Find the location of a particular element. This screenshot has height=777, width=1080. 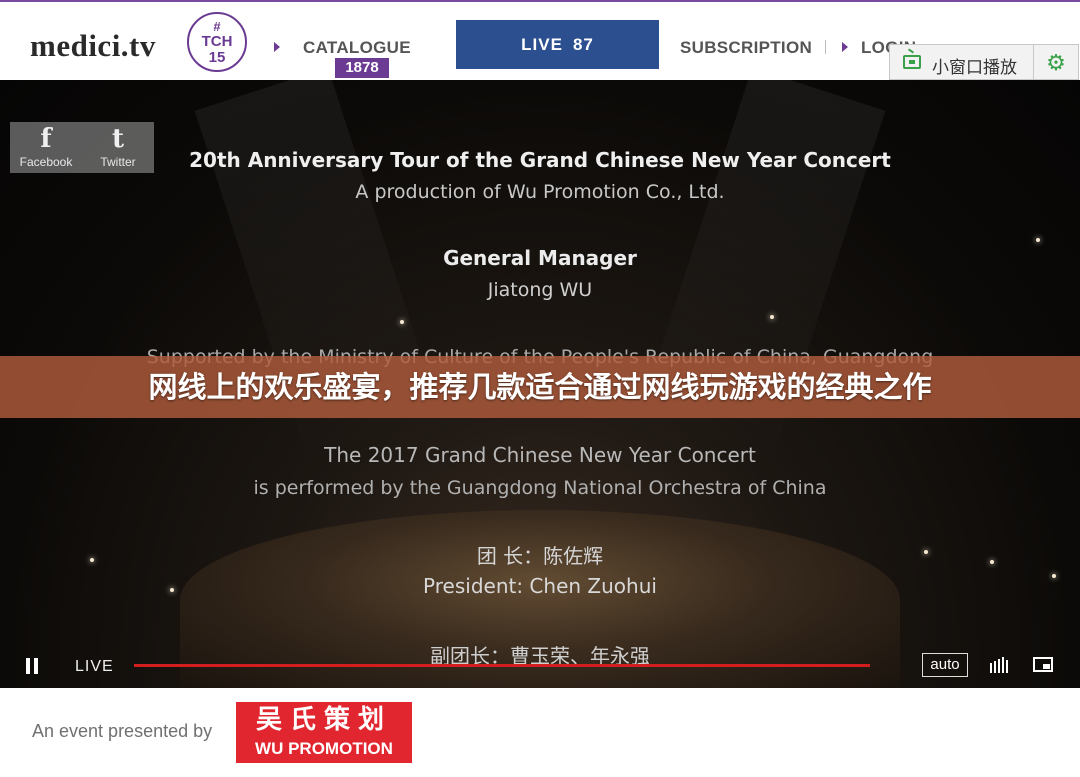

live-indicator: LIVE is located at coordinates (94, 666).